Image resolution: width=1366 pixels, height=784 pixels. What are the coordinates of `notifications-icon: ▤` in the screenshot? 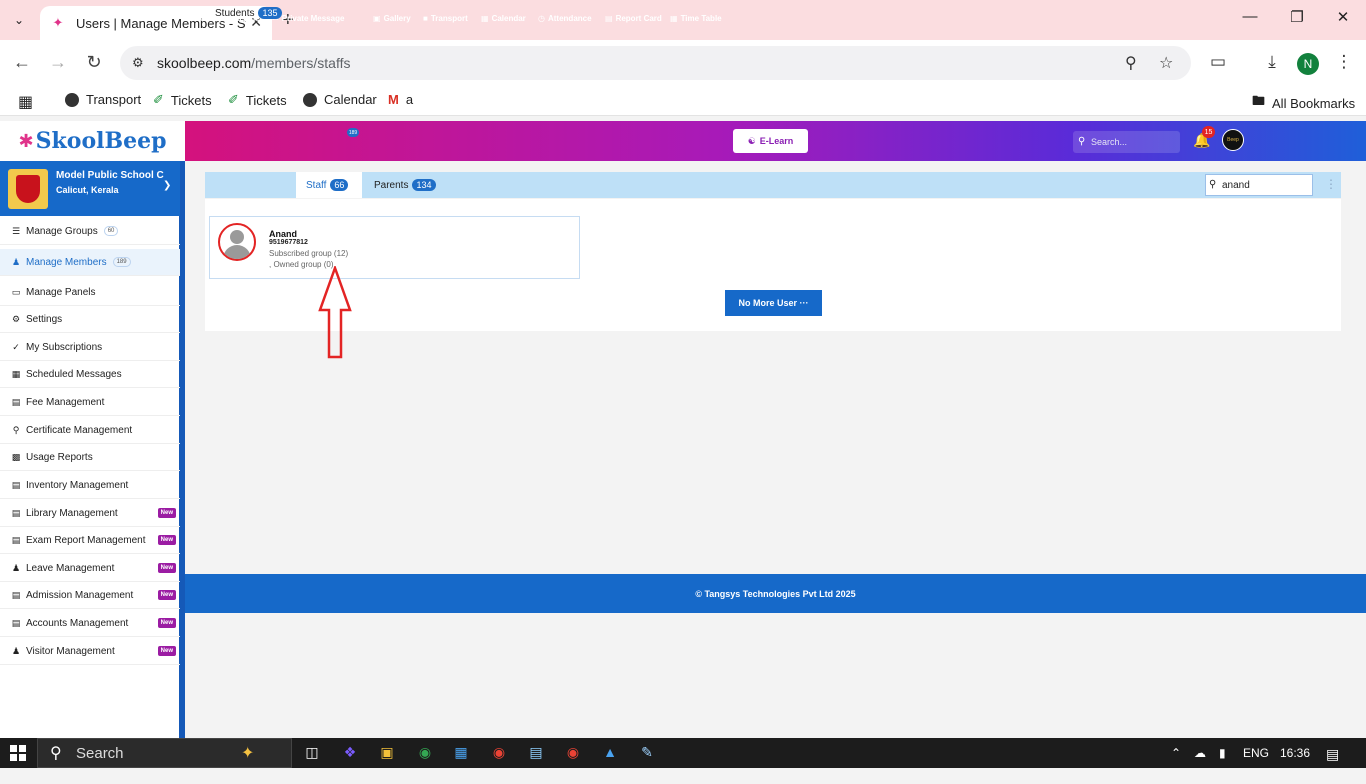 It's located at (1332, 754).